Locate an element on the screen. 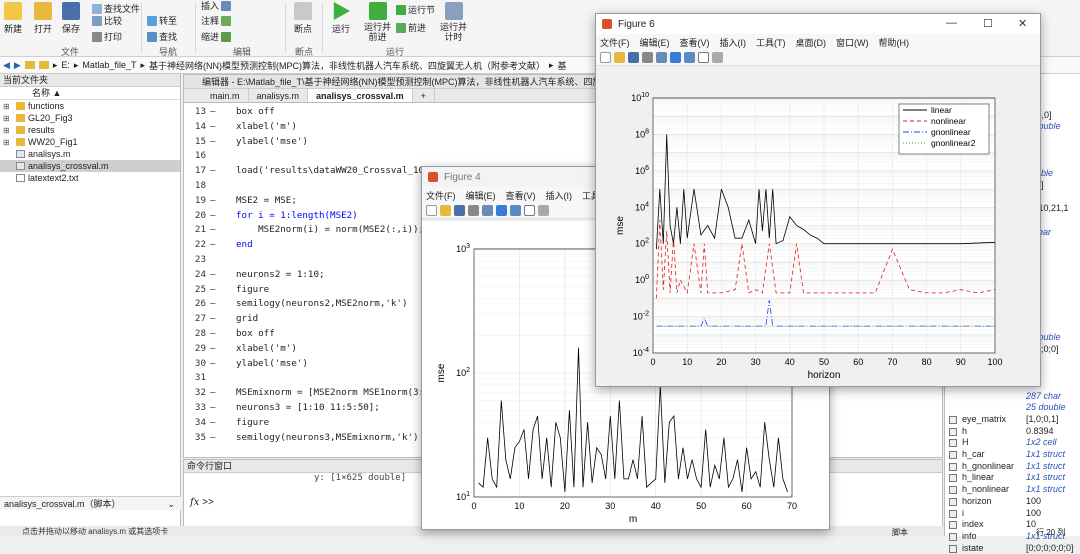  address-segment: 基 is located at coordinates (562, 65).